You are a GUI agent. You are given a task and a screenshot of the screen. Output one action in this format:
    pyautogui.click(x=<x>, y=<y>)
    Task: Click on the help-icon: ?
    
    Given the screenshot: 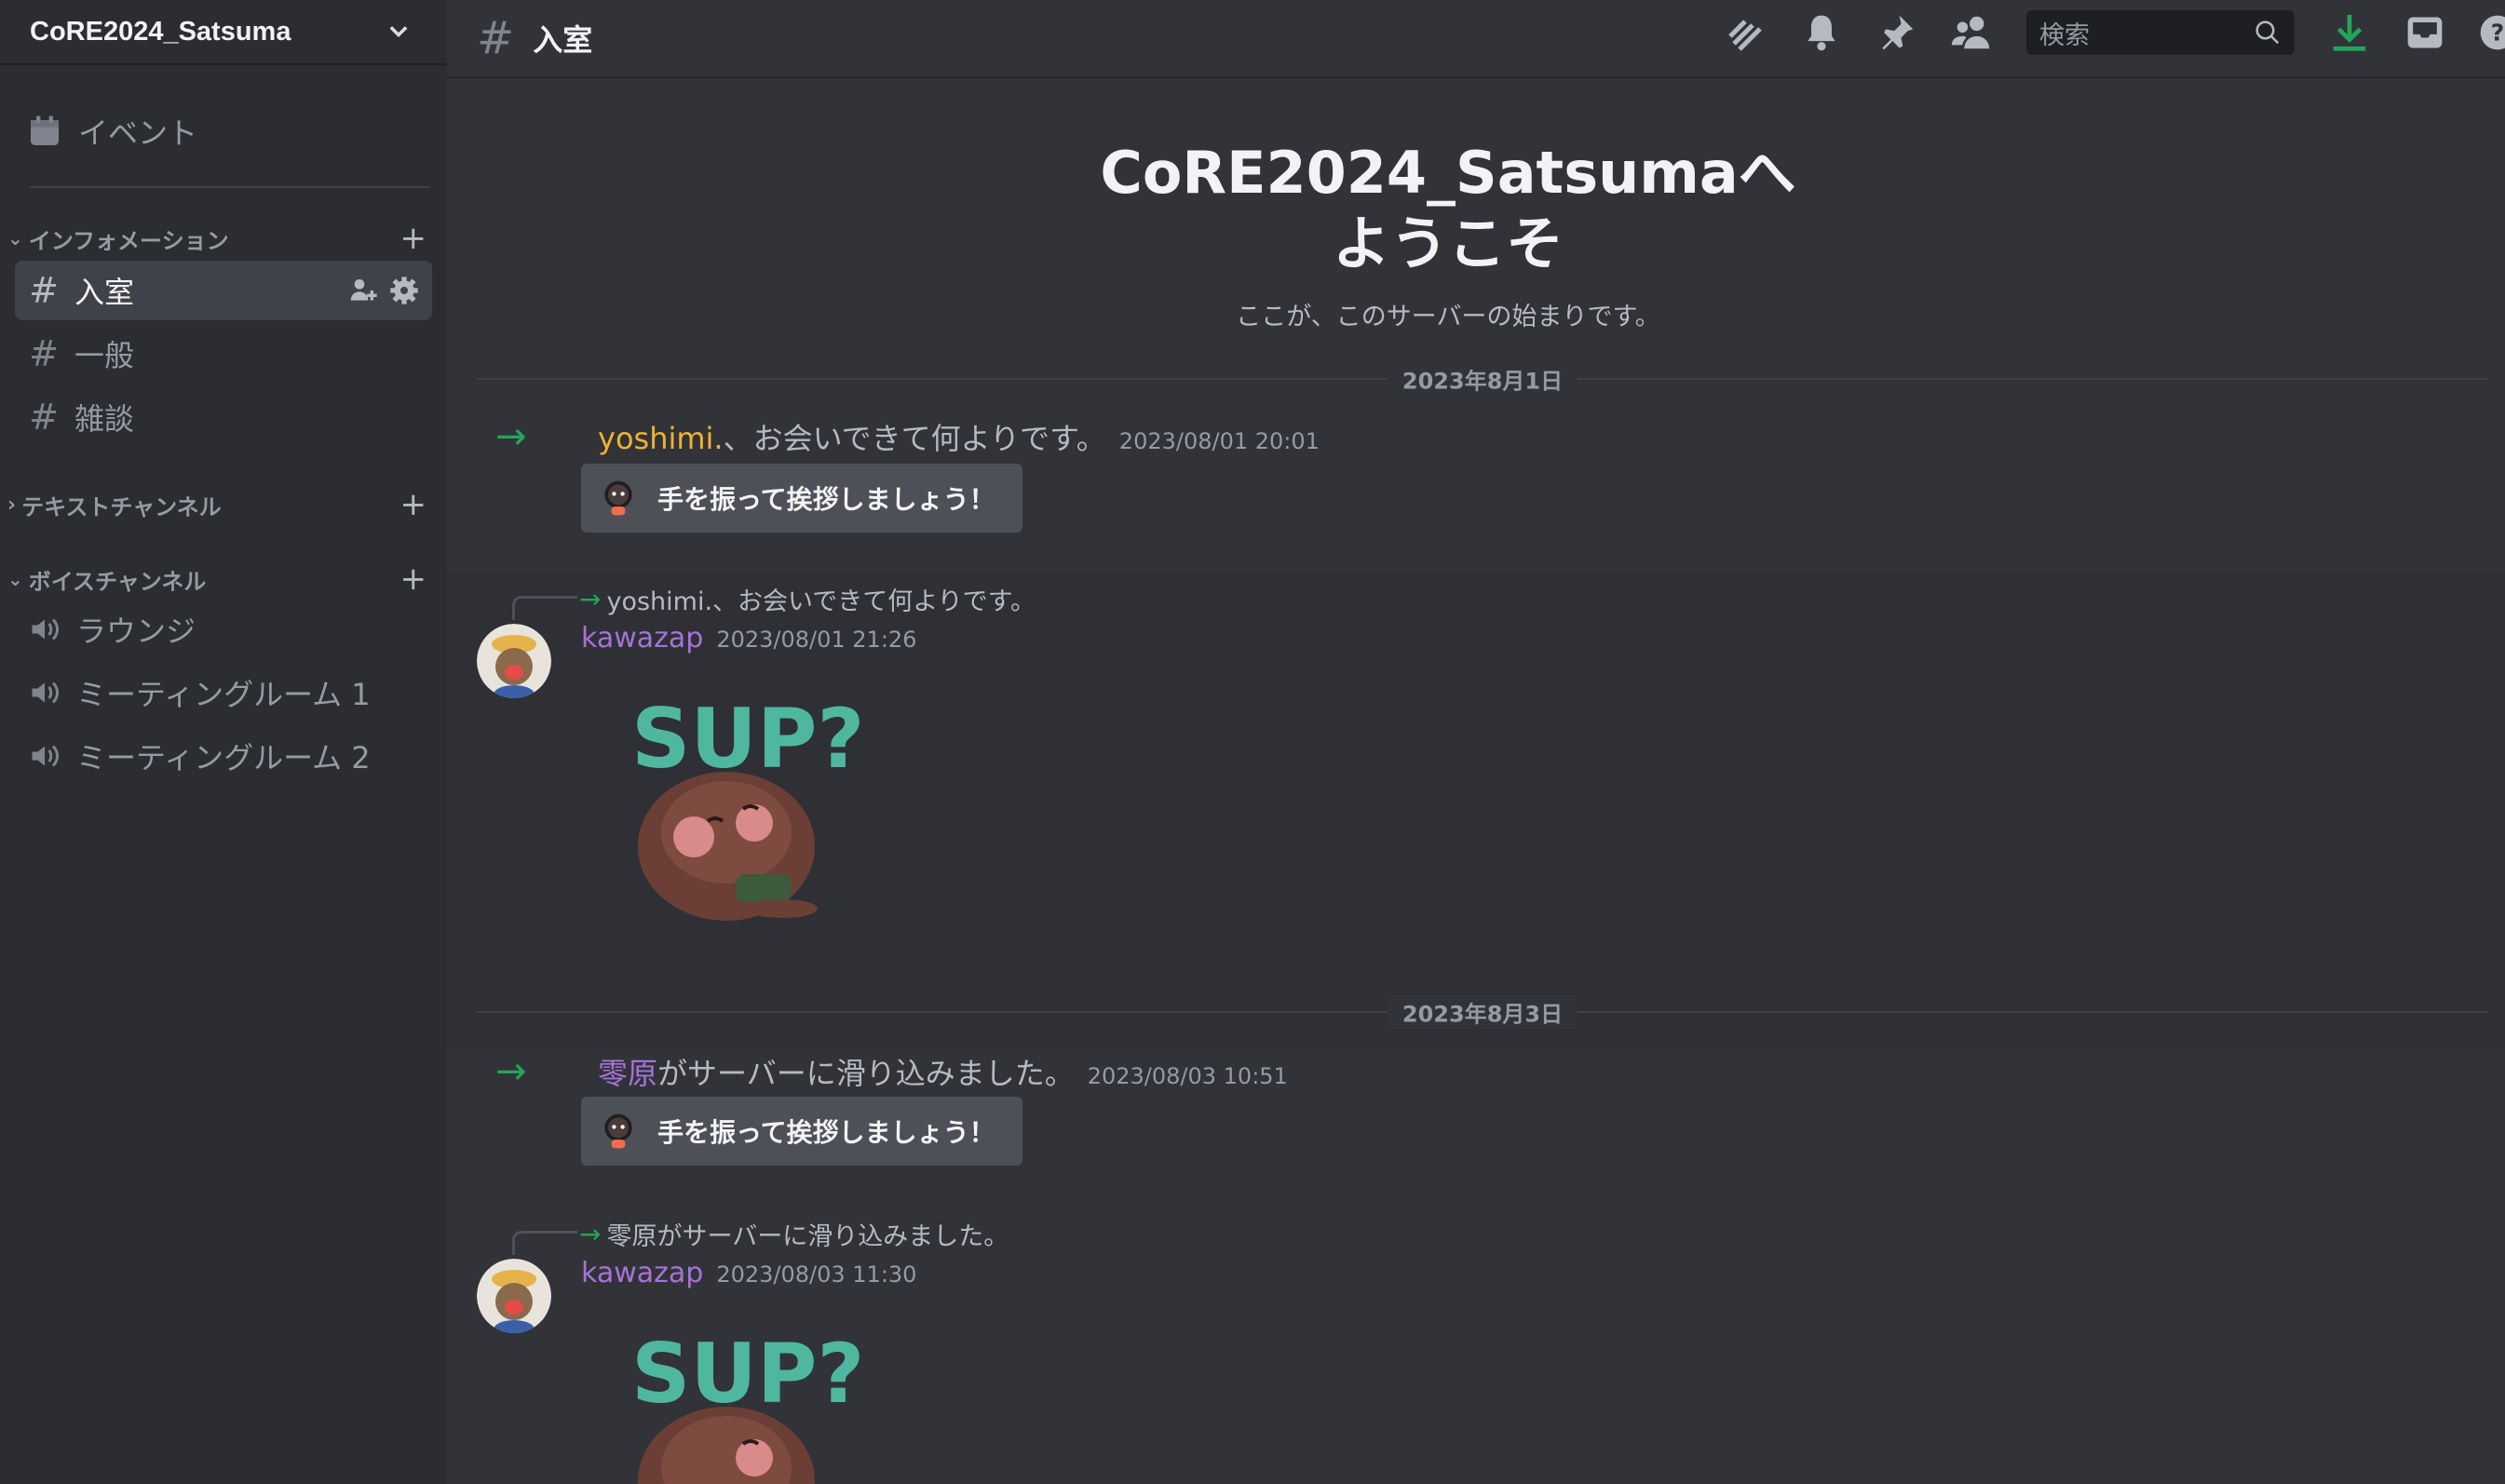 What is the action you would take?
    pyautogui.click(x=2492, y=32)
    